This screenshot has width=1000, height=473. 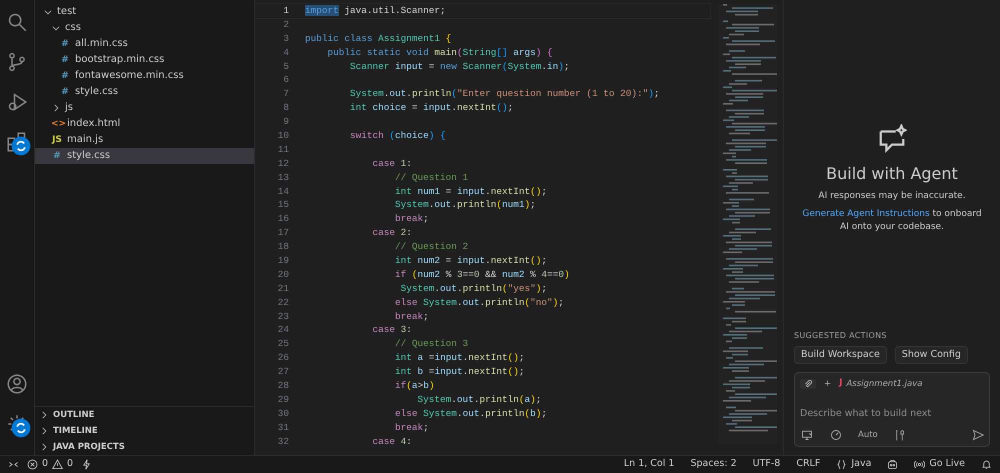 What do you see at coordinates (144, 124) in the screenshot?
I see `tree-item: <>index.html` at bounding box center [144, 124].